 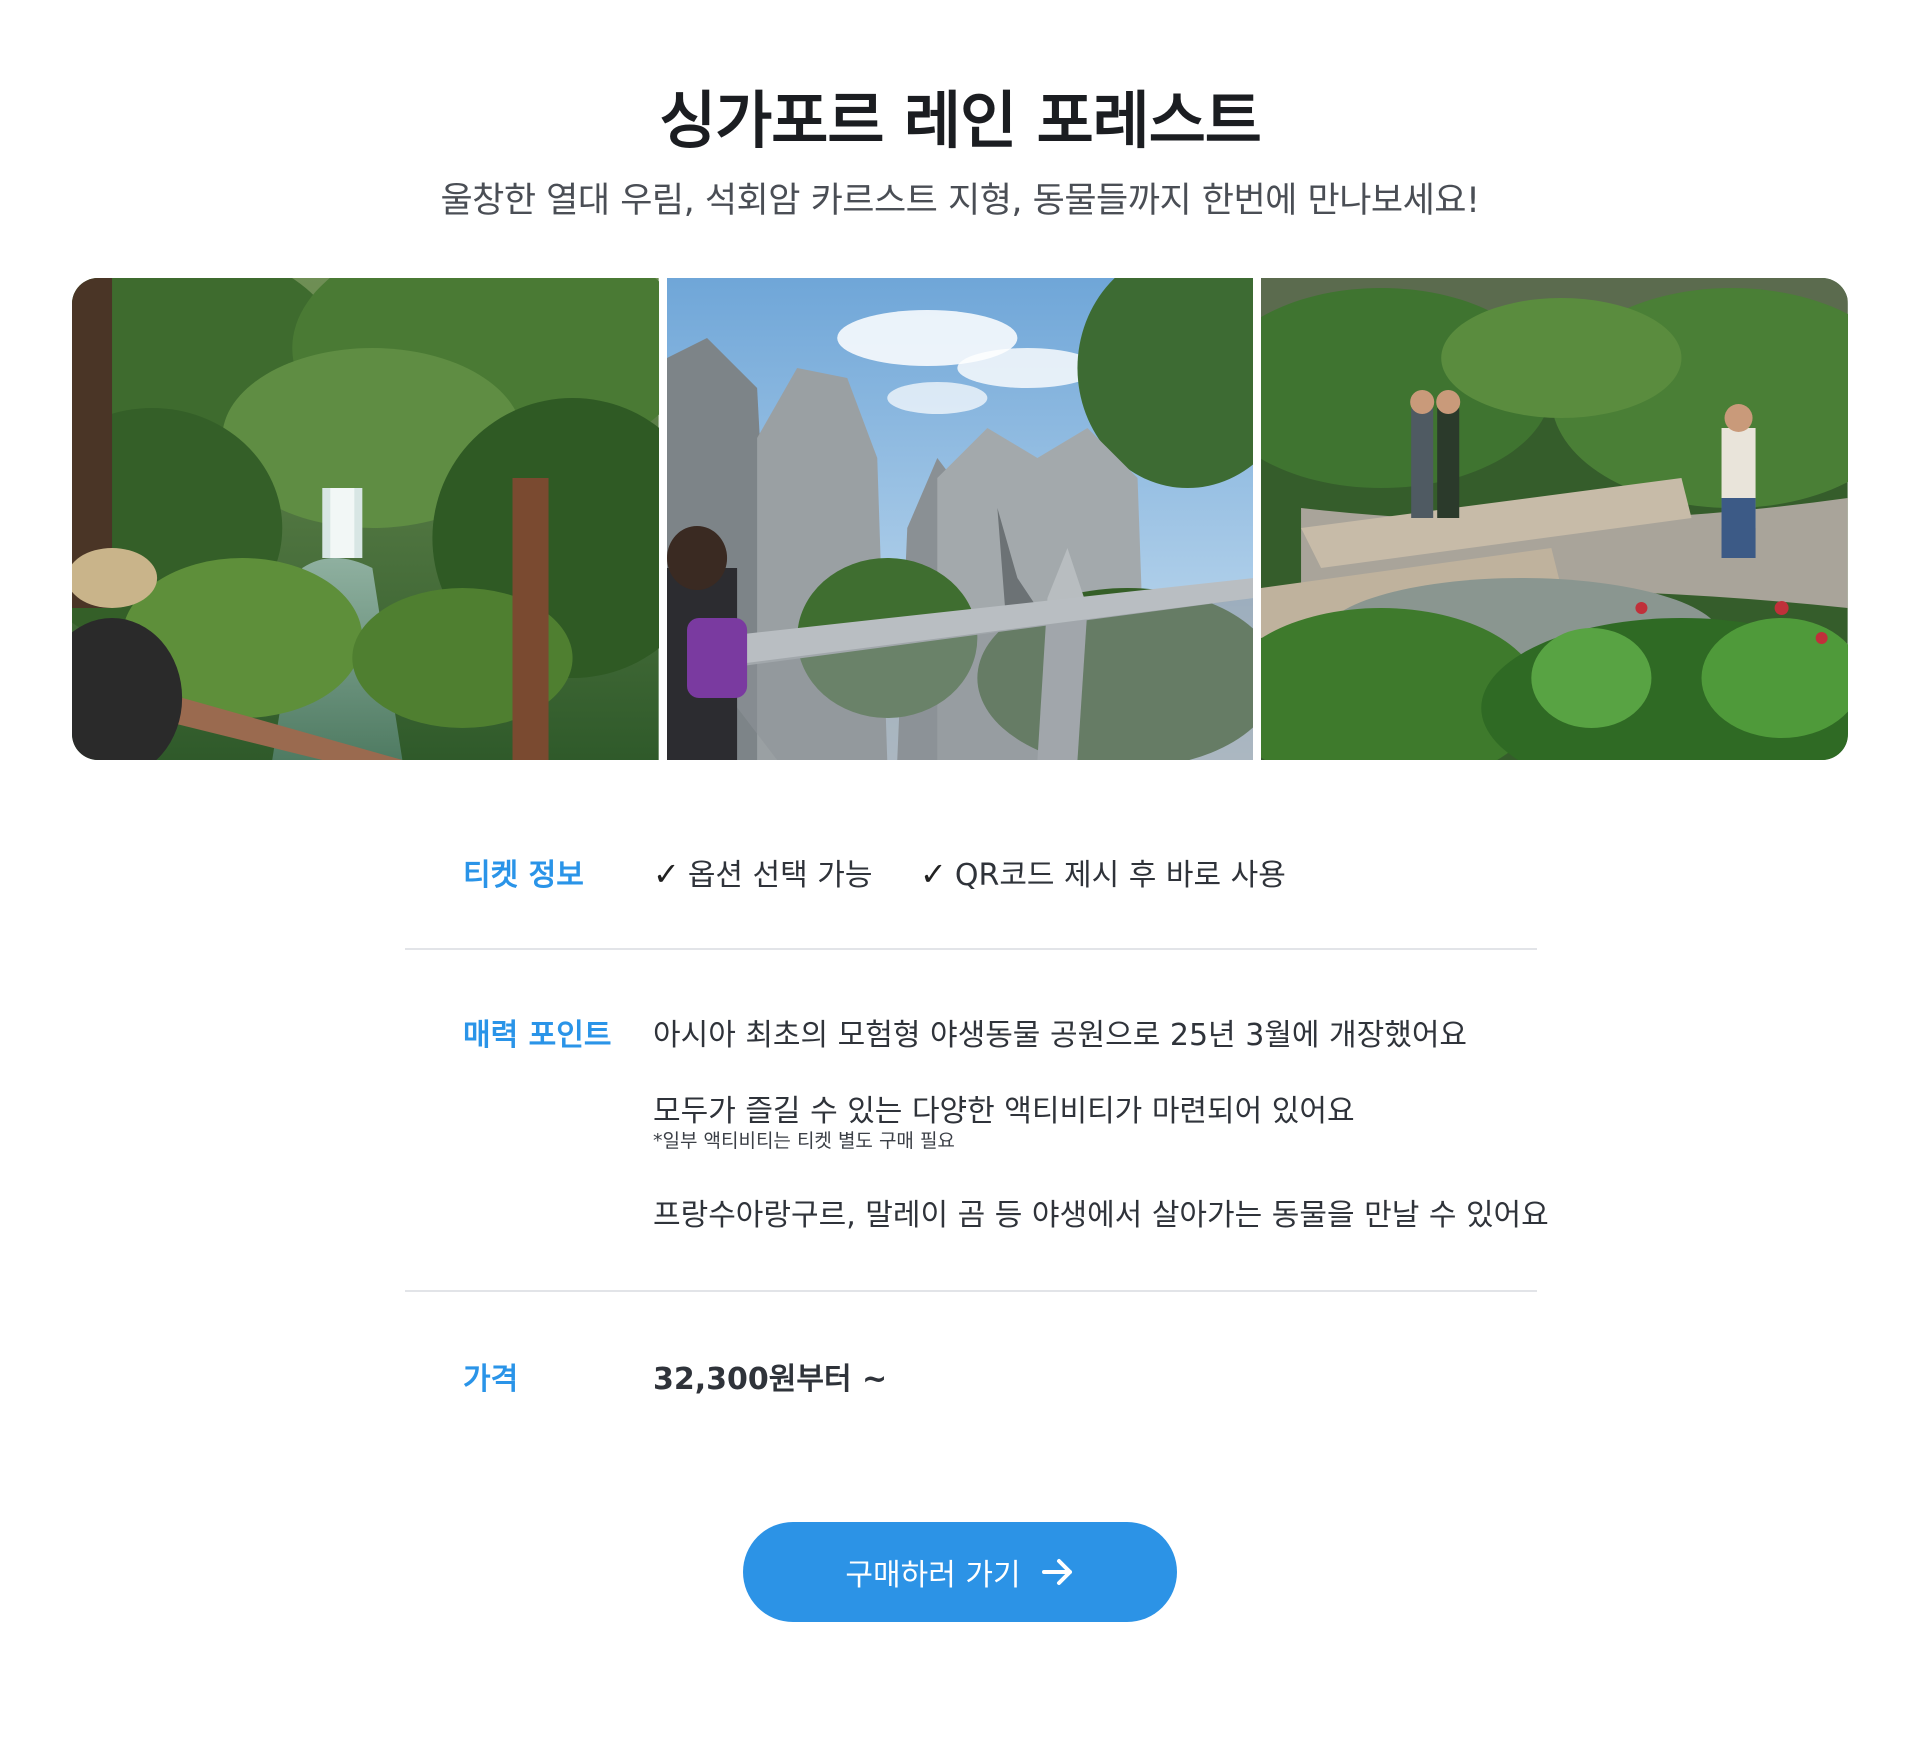 What do you see at coordinates (960, 120) in the screenshot?
I see `page-title: 싱가포르 레인 포레스트` at bounding box center [960, 120].